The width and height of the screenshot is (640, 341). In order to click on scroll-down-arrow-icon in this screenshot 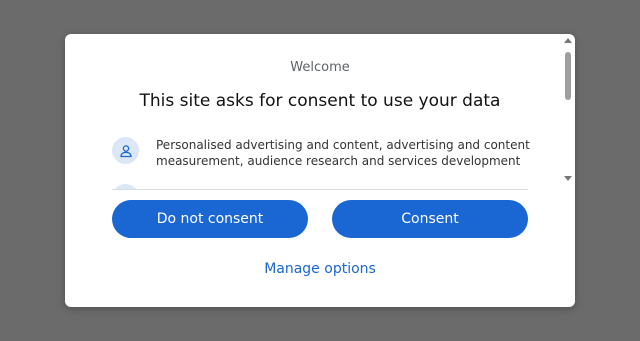, I will do `click(568, 178)`.